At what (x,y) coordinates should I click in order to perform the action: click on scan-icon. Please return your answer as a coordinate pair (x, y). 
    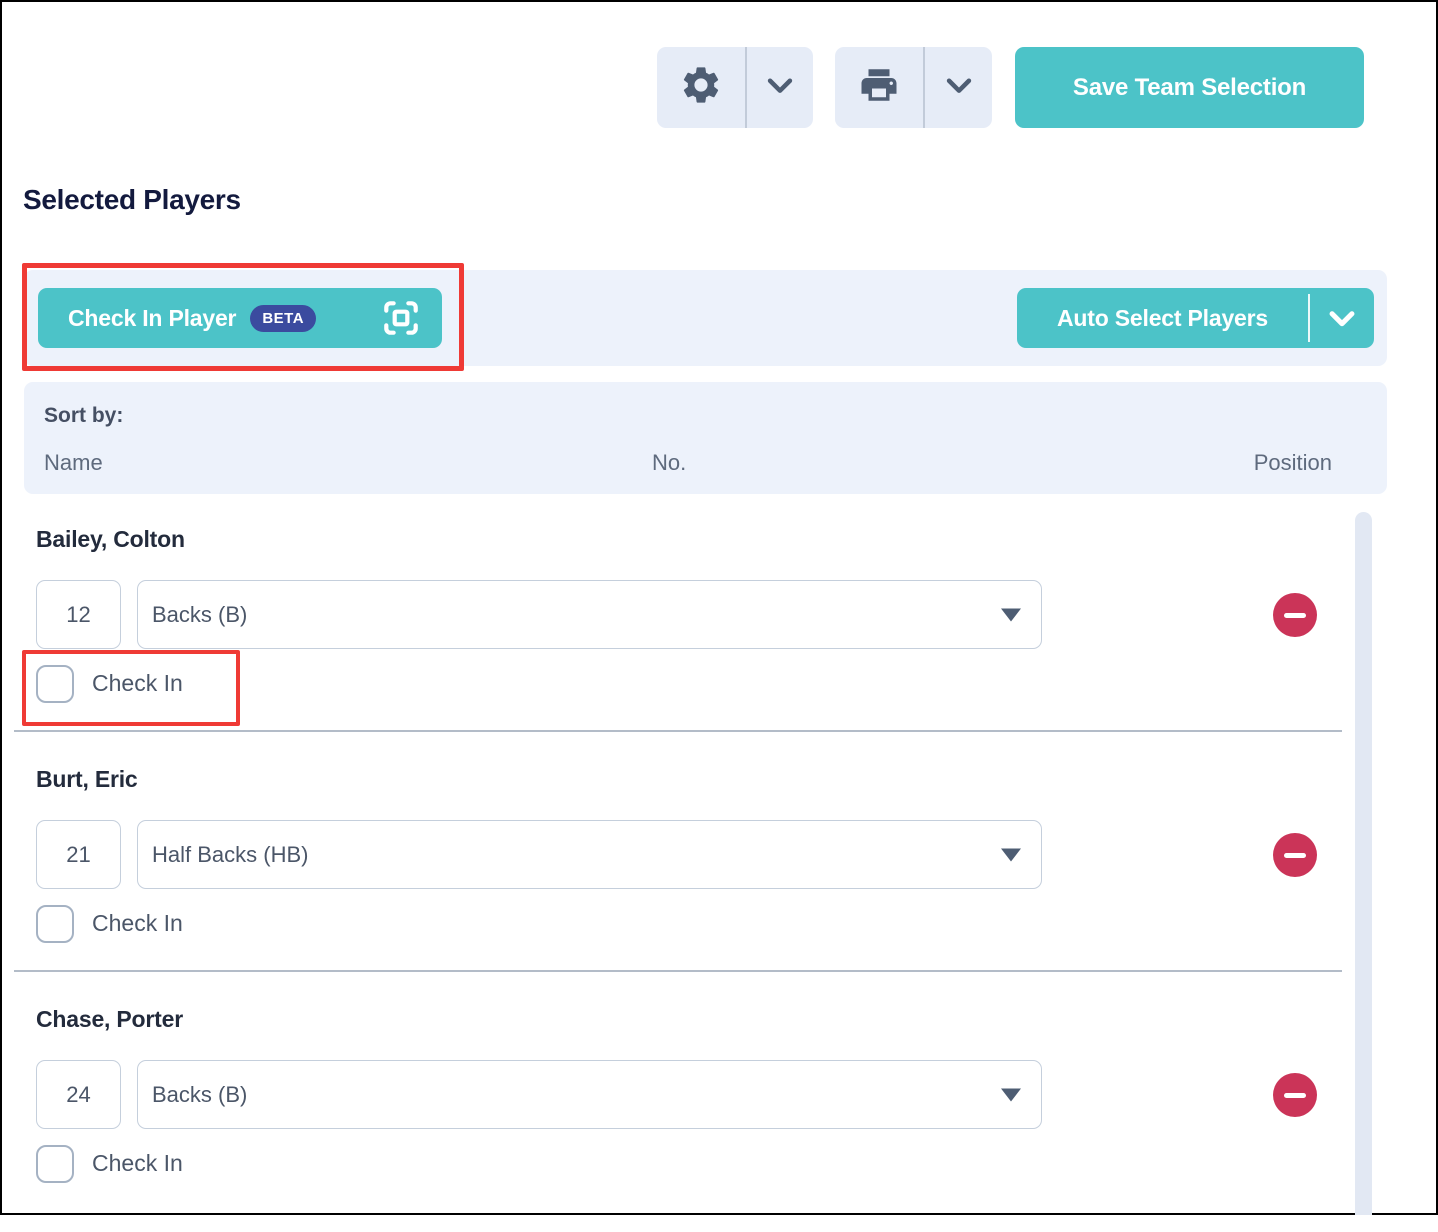
    Looking at the image, I should click on (401, 318).